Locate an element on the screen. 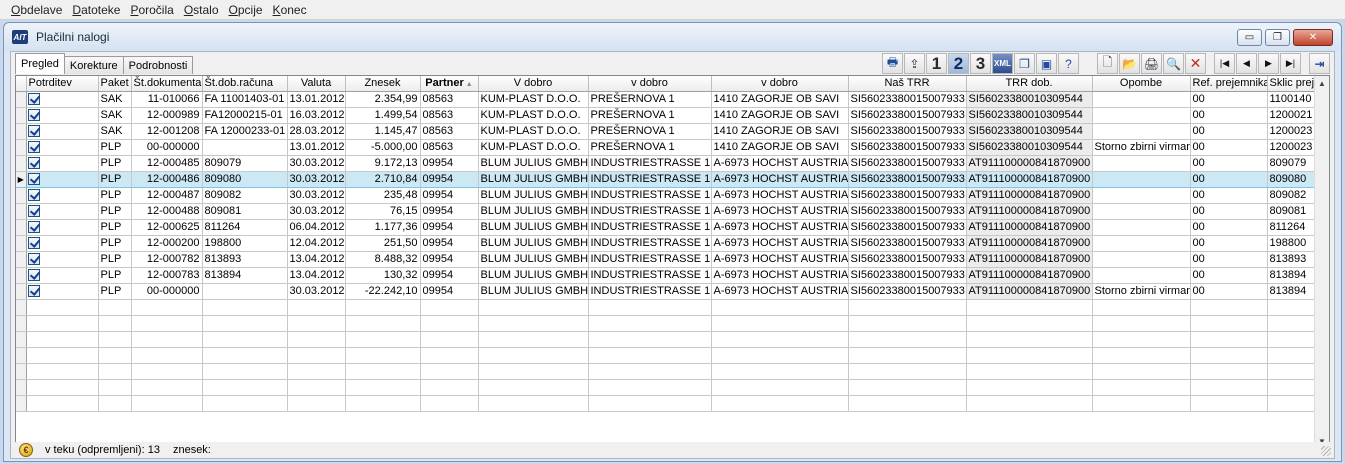 The image size is (1345, 464). table-cell: PREŠERNOVA 1 is located at coordinates (650, 99).